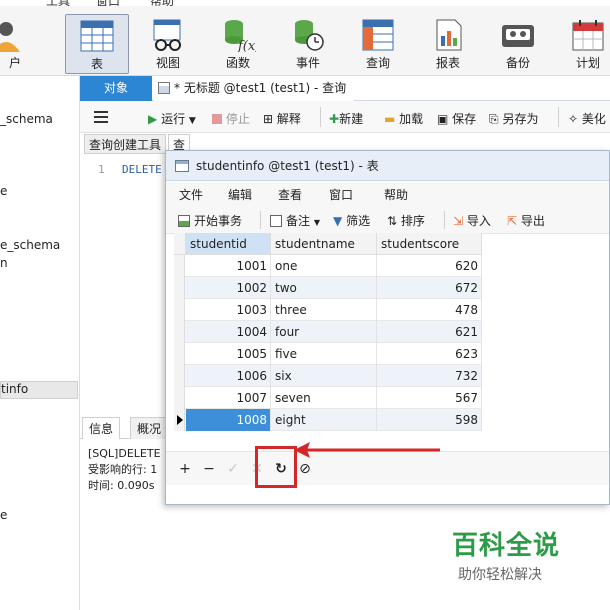 Image resolution: width=610 pixels, height=610 pixels. I want to click on studentscore-cell: 672, so click(429, 288).